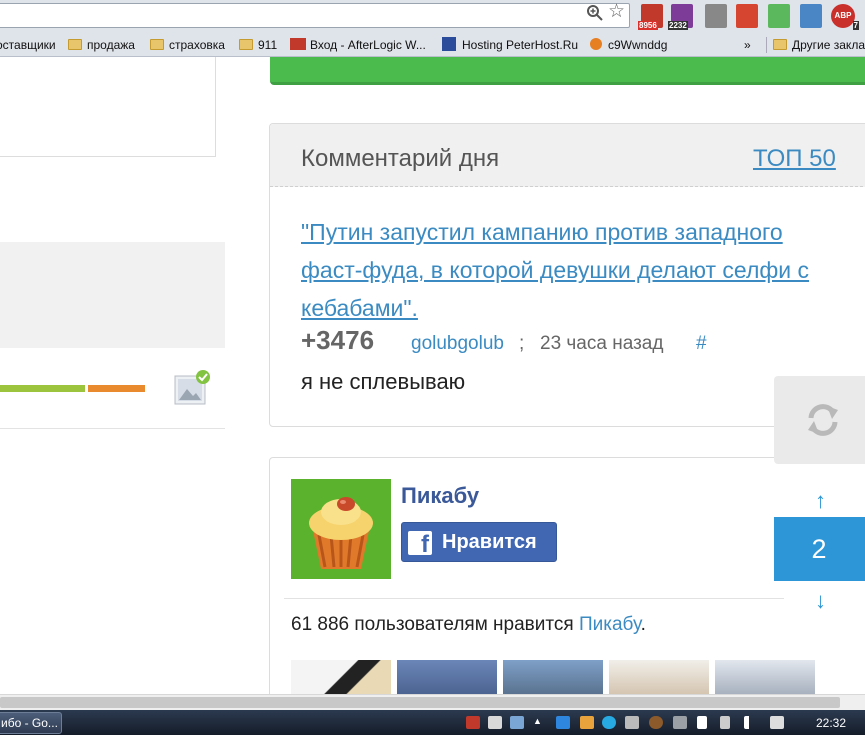 This screenshot has width=865, height=735. Describe the element at coordinates (538, 722) in the screenshot. I see `tray-expand-icon: ▲` at that location.